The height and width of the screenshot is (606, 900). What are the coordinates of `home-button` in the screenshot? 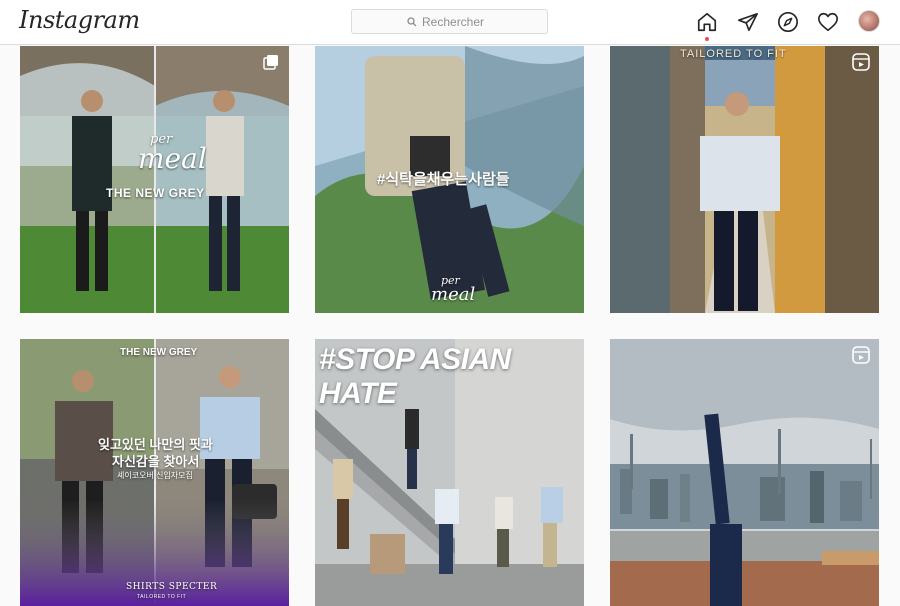 It's located at (707, 22).